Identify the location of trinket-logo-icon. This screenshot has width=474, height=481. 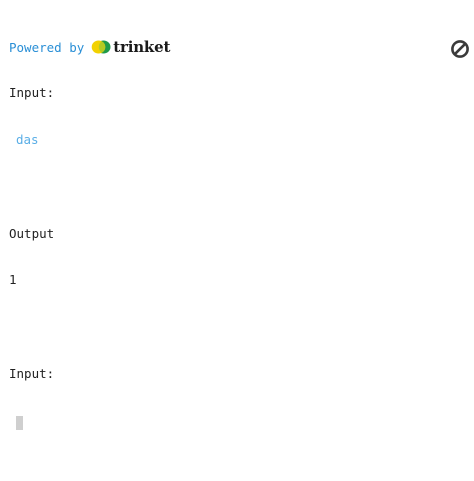
(101, 47).